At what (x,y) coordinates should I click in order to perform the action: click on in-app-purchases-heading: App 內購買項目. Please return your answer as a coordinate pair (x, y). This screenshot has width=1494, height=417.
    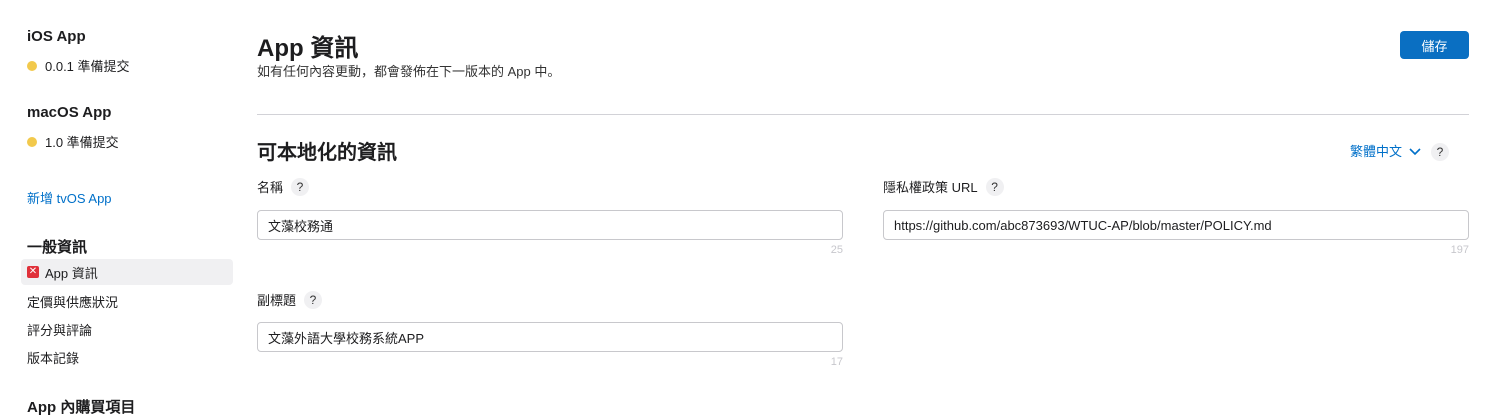
    Looking at the image, I should click on (81, 407).